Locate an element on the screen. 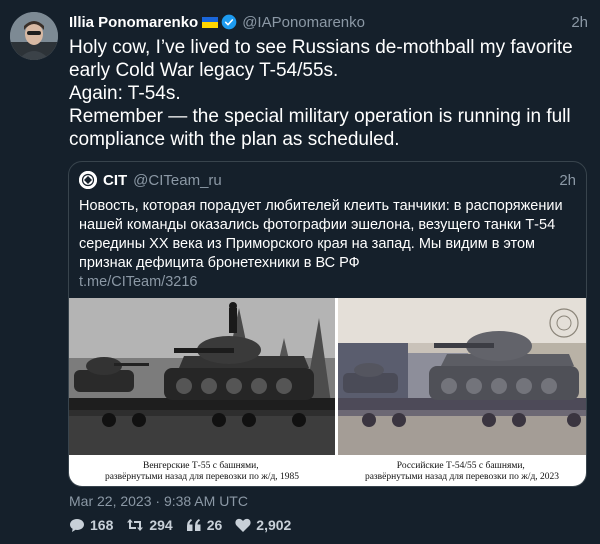 Image resolution: width=600 pixels, height=544 pixels. left-photo is located at coordinates (202, 376).